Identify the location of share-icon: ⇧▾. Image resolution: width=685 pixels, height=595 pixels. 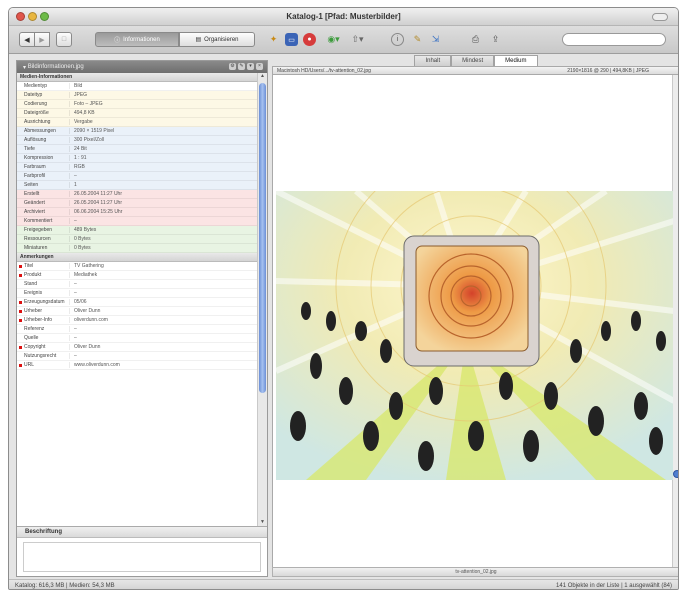
(357, 39).